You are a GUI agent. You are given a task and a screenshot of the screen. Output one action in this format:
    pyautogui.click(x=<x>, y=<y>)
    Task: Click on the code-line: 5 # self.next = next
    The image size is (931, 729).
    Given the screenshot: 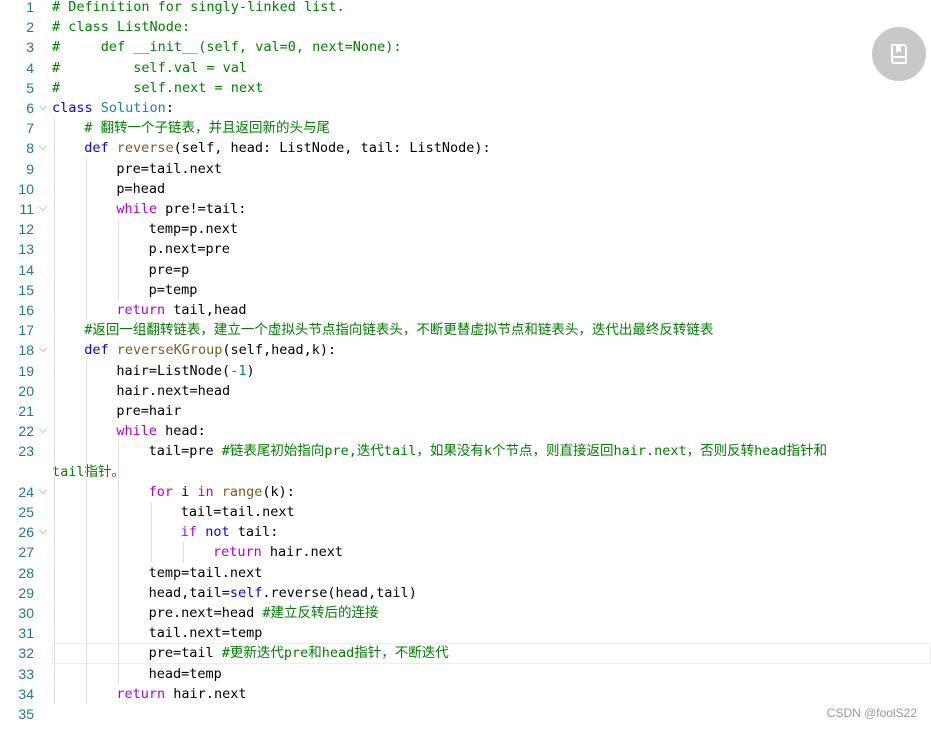 What is the action you would take?
    pyautogui.click(x=465, y=88)
    